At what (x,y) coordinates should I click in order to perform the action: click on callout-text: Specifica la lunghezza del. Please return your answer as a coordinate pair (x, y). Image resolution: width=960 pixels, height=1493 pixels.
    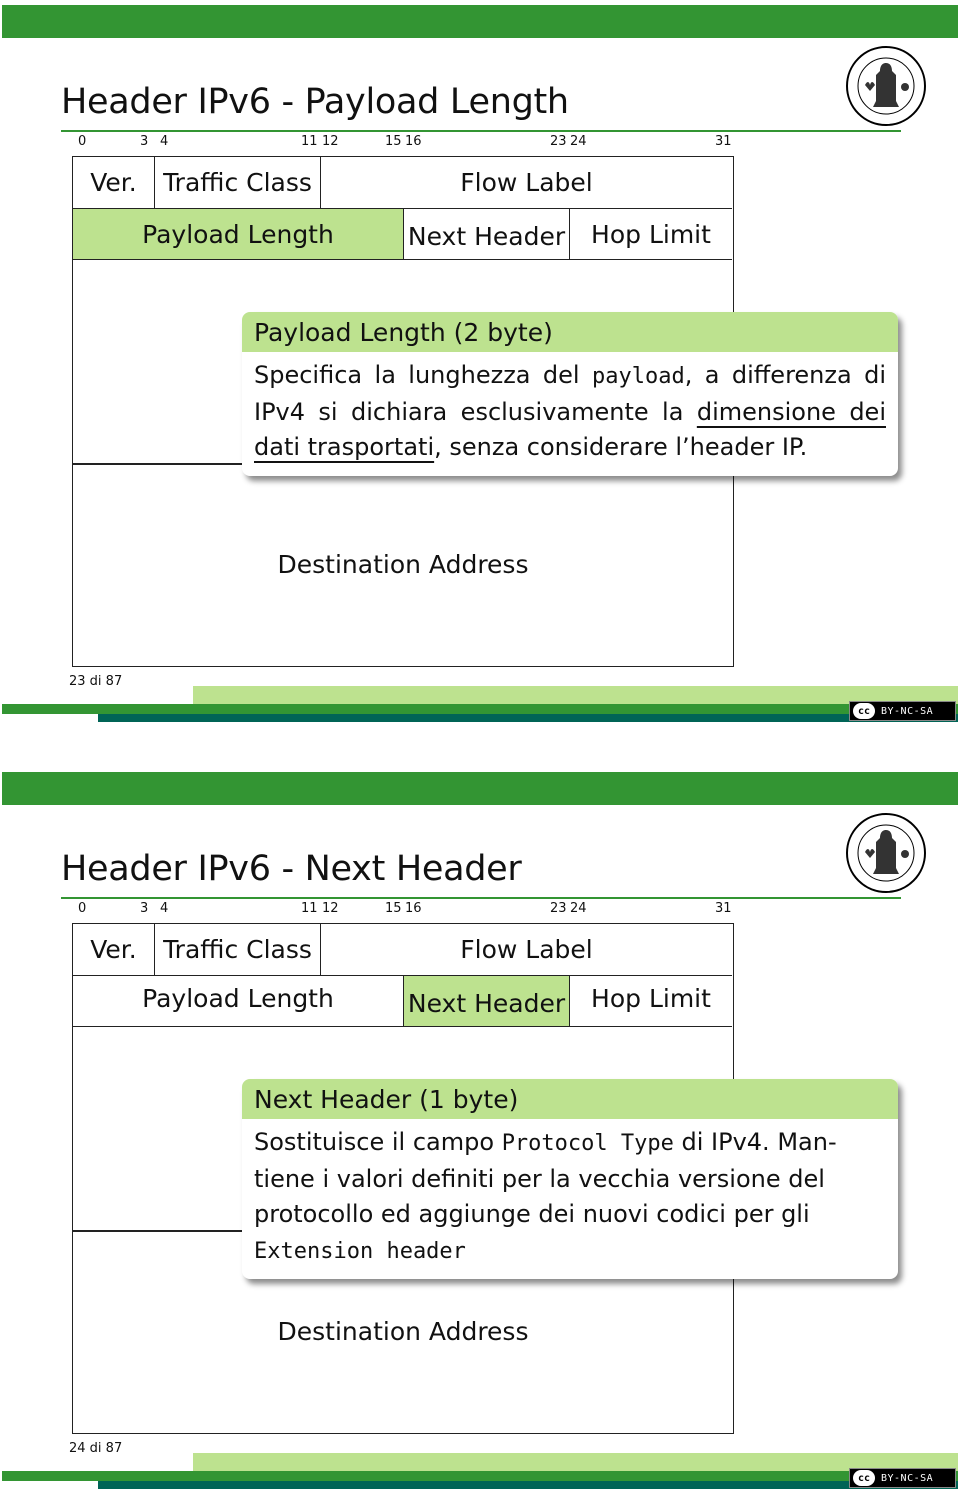
    Looking at the image, I should click on (423, 375).